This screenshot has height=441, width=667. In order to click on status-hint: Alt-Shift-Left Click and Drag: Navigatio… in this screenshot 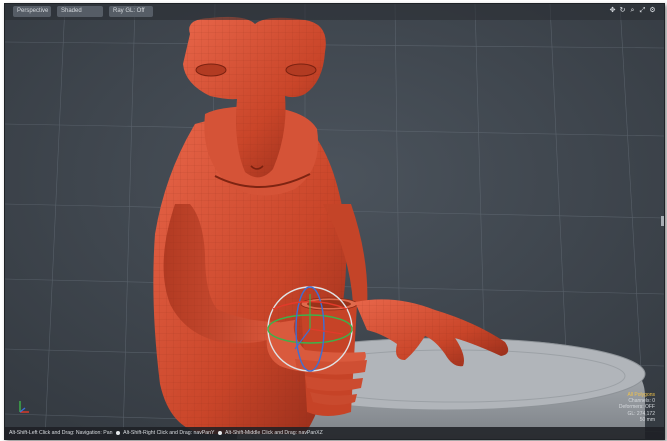, I will do `click(61, 433)`.